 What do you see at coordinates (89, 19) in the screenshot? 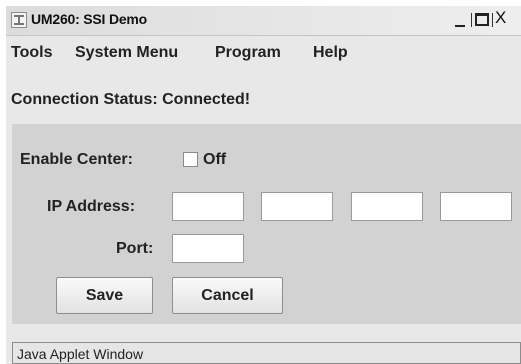
I see `window-title: UM260: SSI Demo` at bounding box center [89, 19].